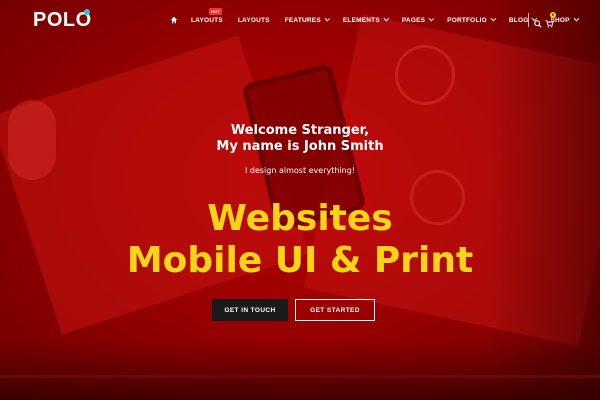 The width and height of the screenshot is (600, 400). What do you see at coordinates (300, 146) in the screenshot?
I see `hero-welcome-line2: My name is John Smith` at bounding box center [300, 146].